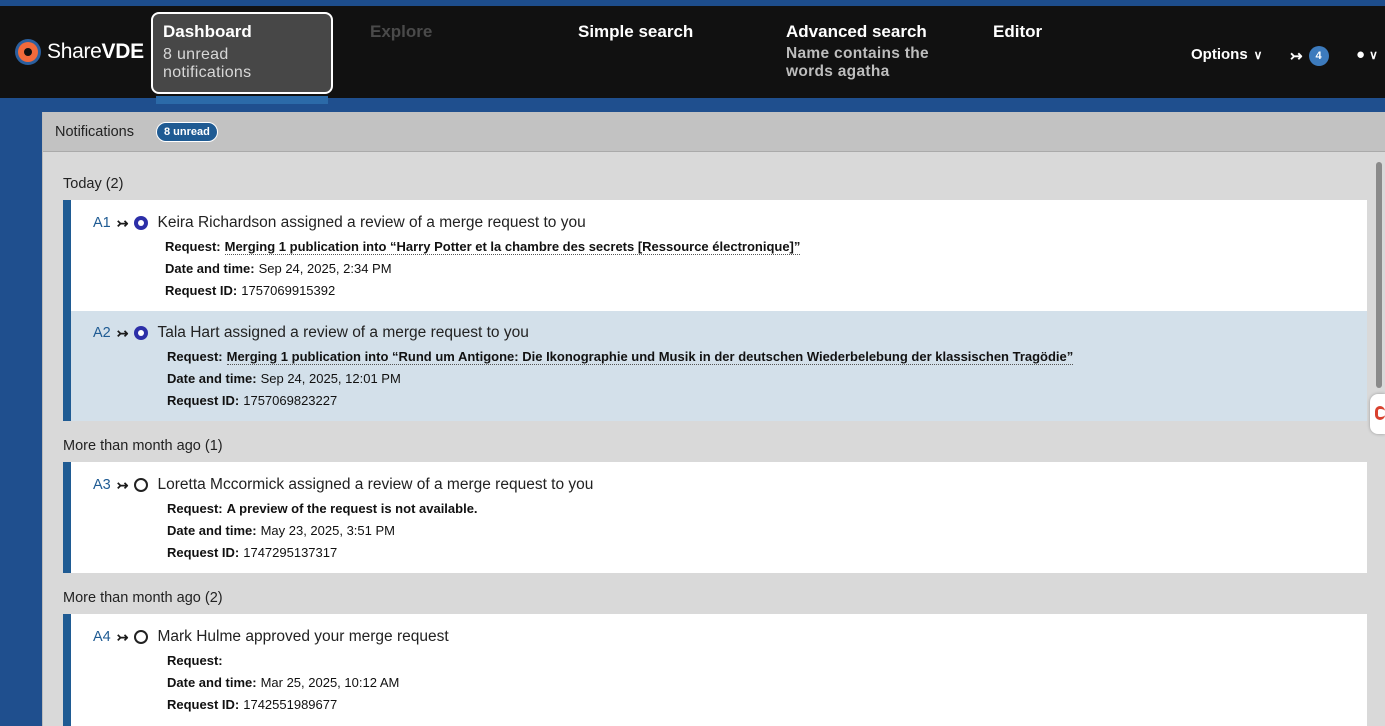 The width and height of the screenshot is (1385, 726). What do you see at coordinates (1379, 275) in the screenshot?
I see `scrollbar-thumb` at bounding box center [1379, 275].